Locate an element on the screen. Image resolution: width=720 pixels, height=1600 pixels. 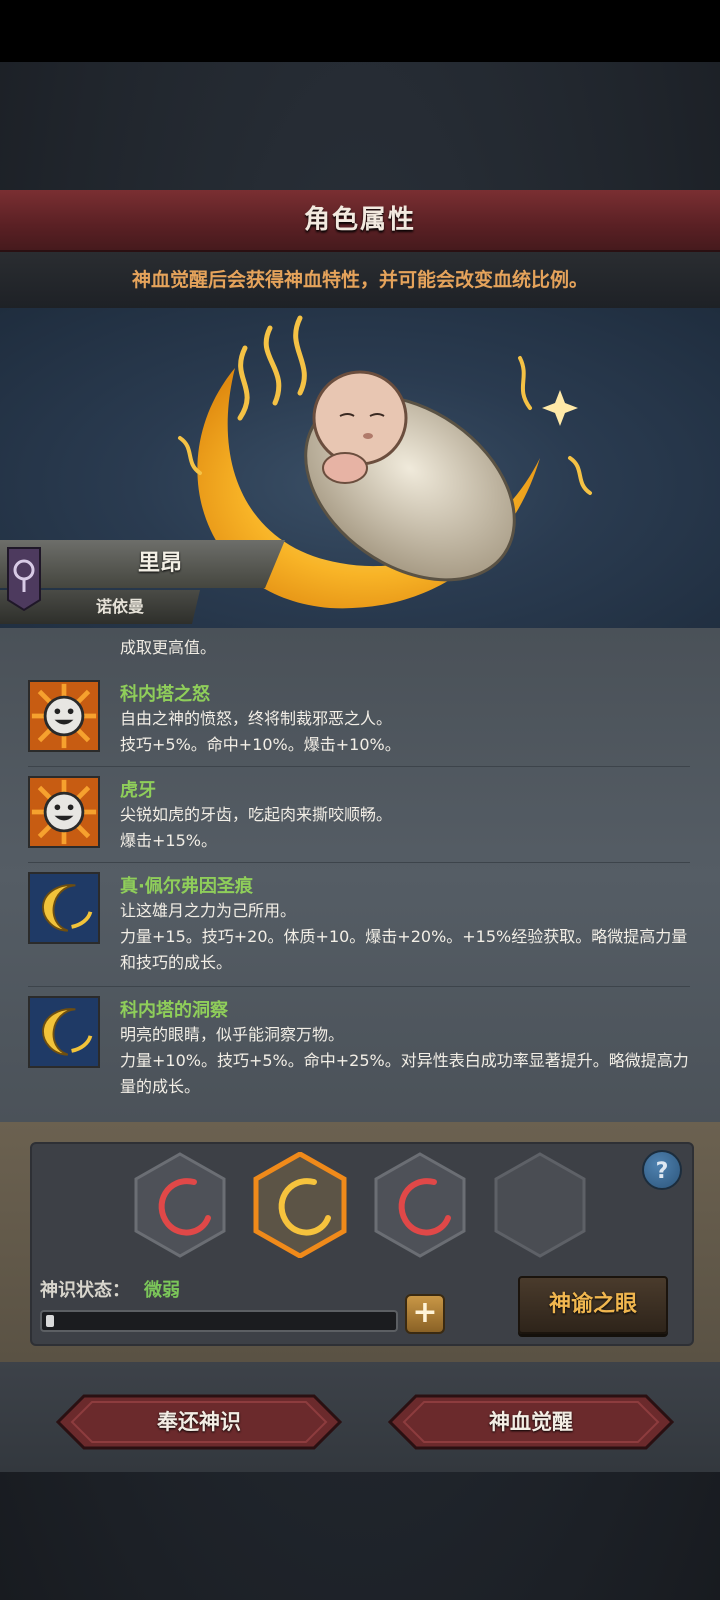
trait-name: 科内塔的洞察 is located at coordinates (174, 1010).